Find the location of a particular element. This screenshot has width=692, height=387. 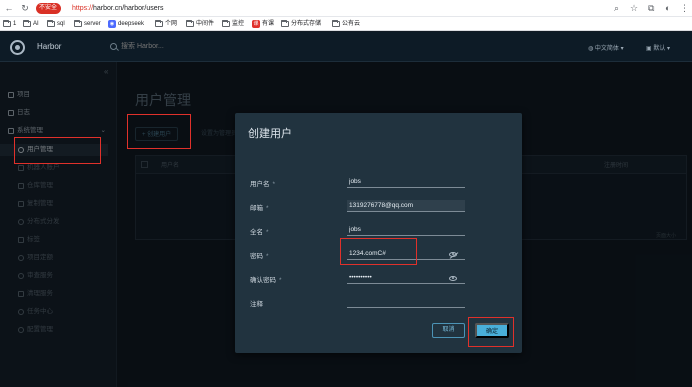

user-menu: ▣ 默认 ▾ is located at coordinates (658, 47).